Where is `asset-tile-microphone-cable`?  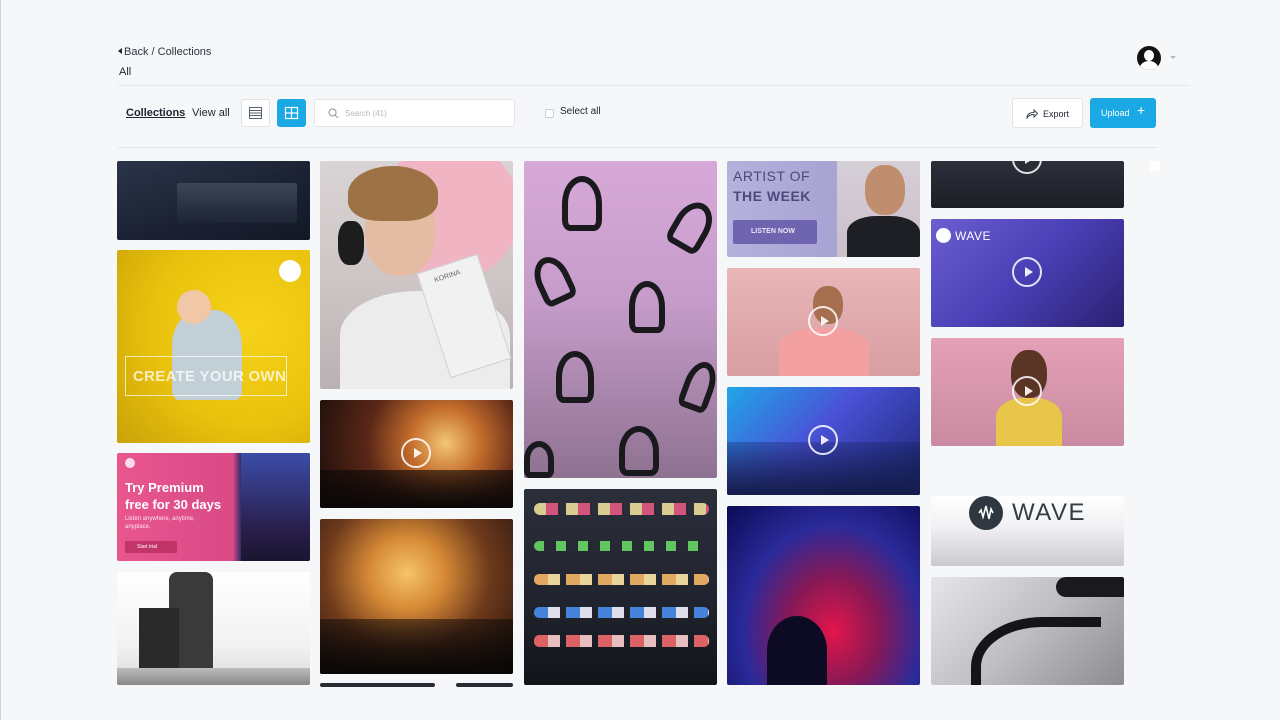
asset-tile-microphone-cable is located at coordinates (1027, 631).